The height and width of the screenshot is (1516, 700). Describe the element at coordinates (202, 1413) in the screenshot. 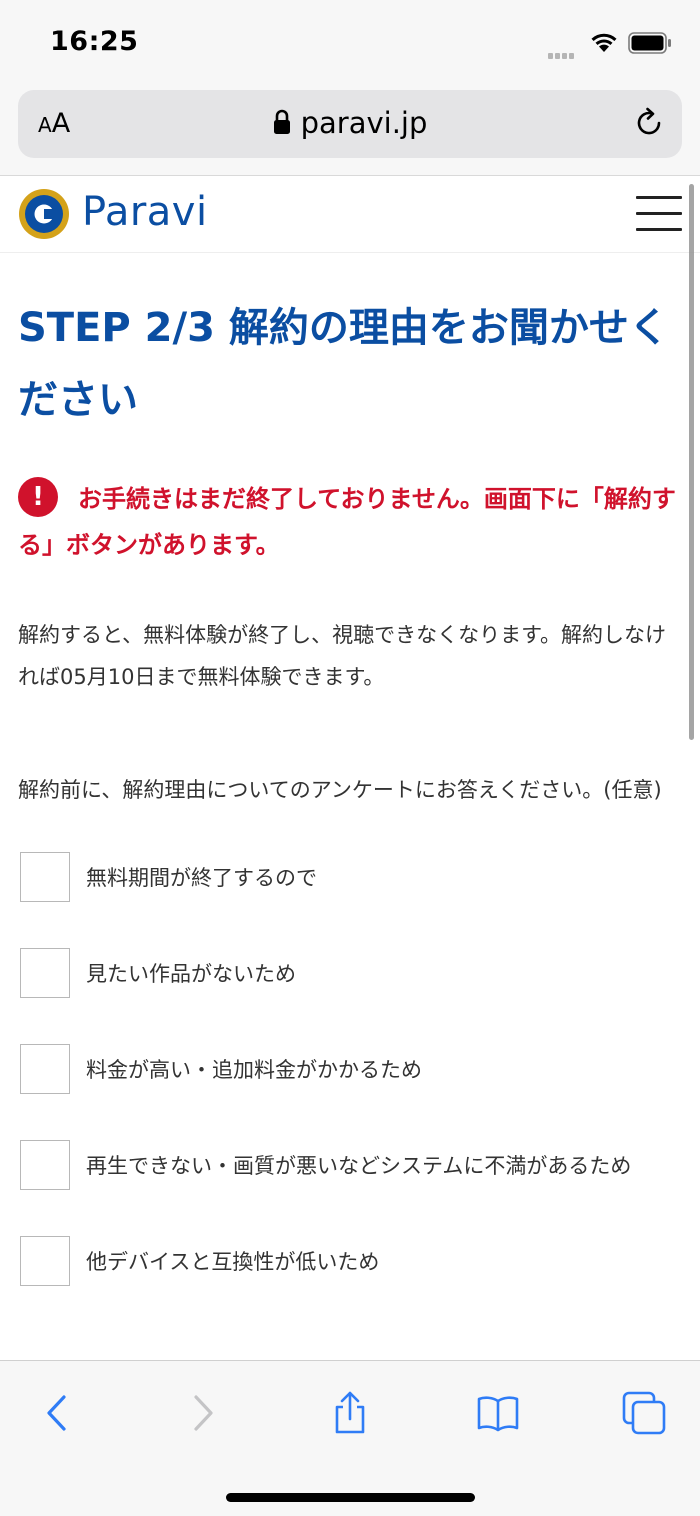

I see `forward-icon` at that location.